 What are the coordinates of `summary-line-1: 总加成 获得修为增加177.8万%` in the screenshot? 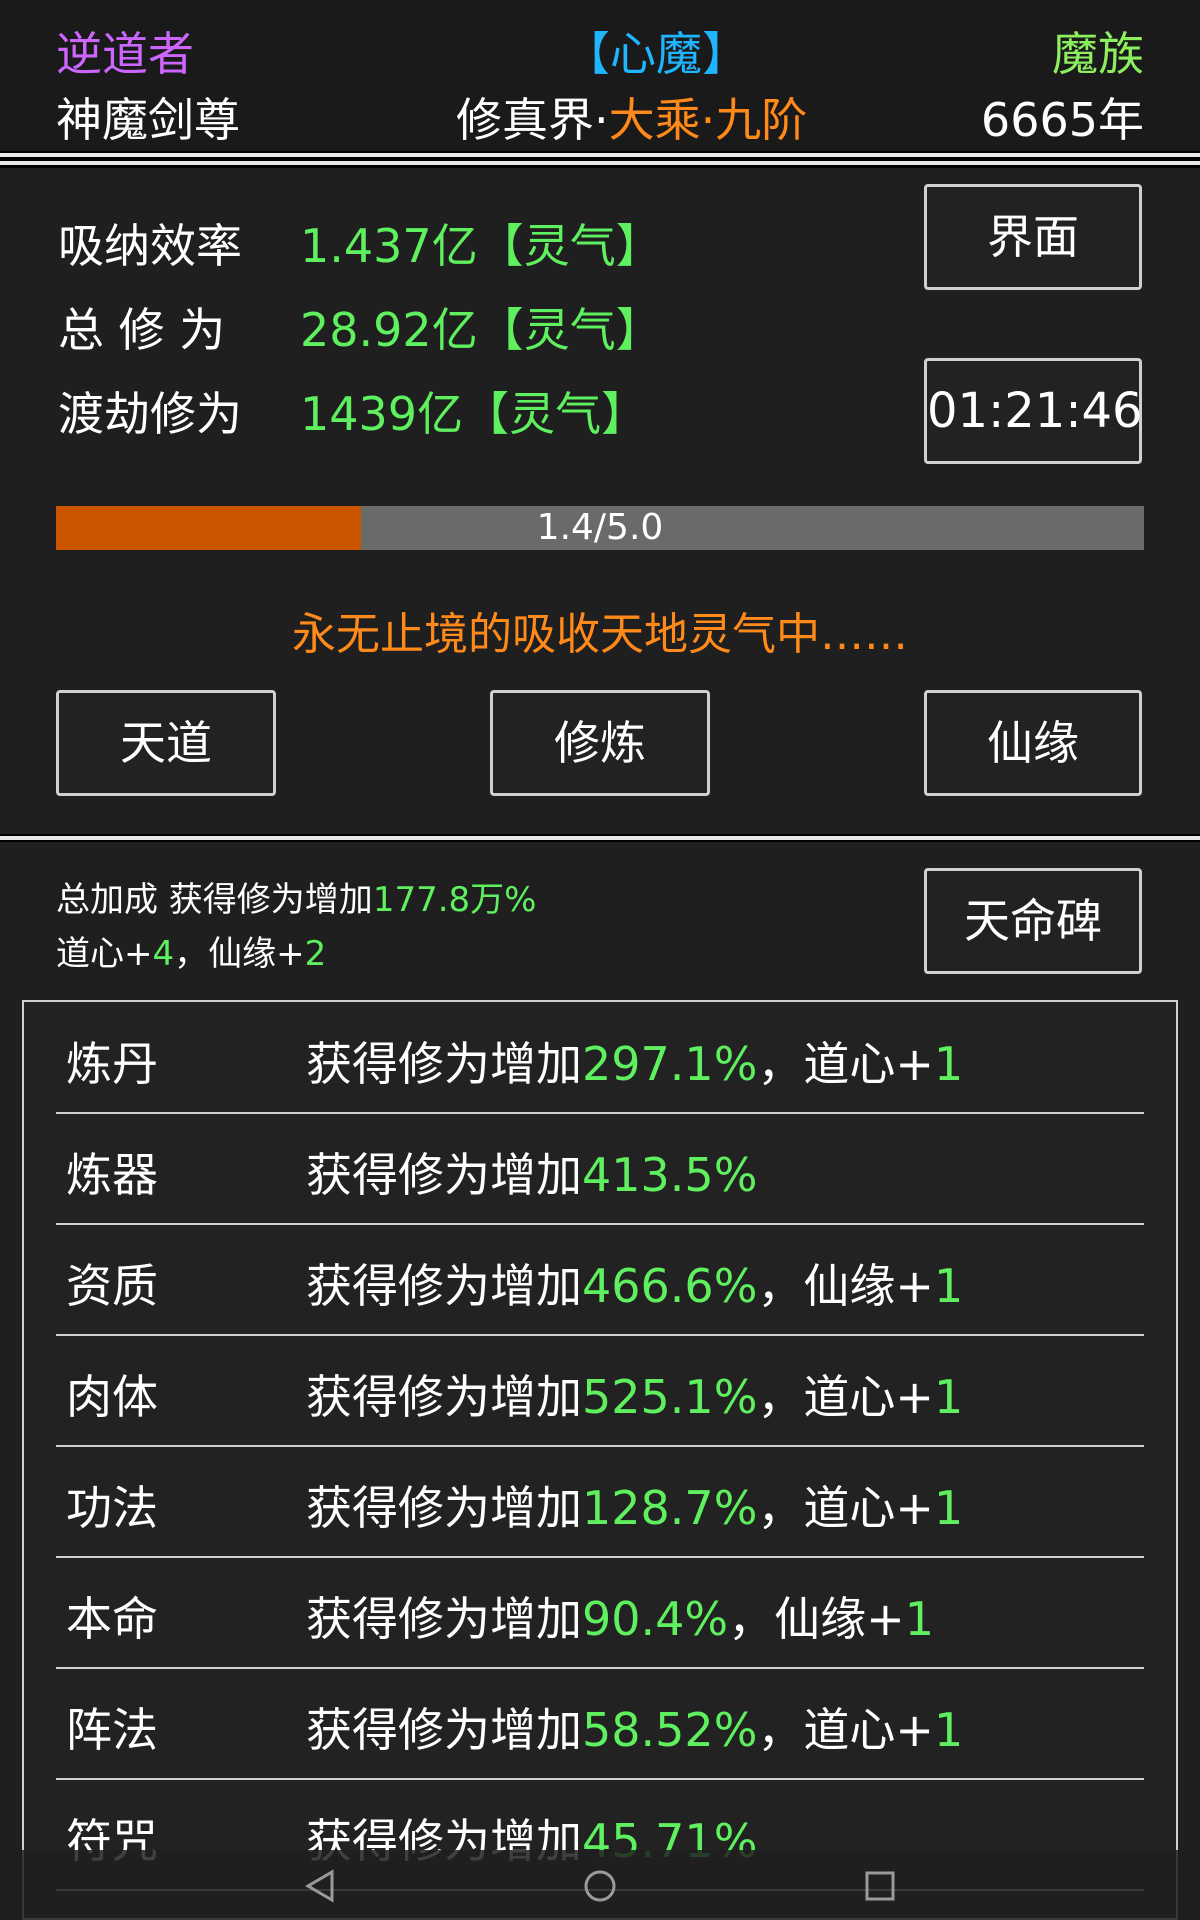 It's located at (296, 896).